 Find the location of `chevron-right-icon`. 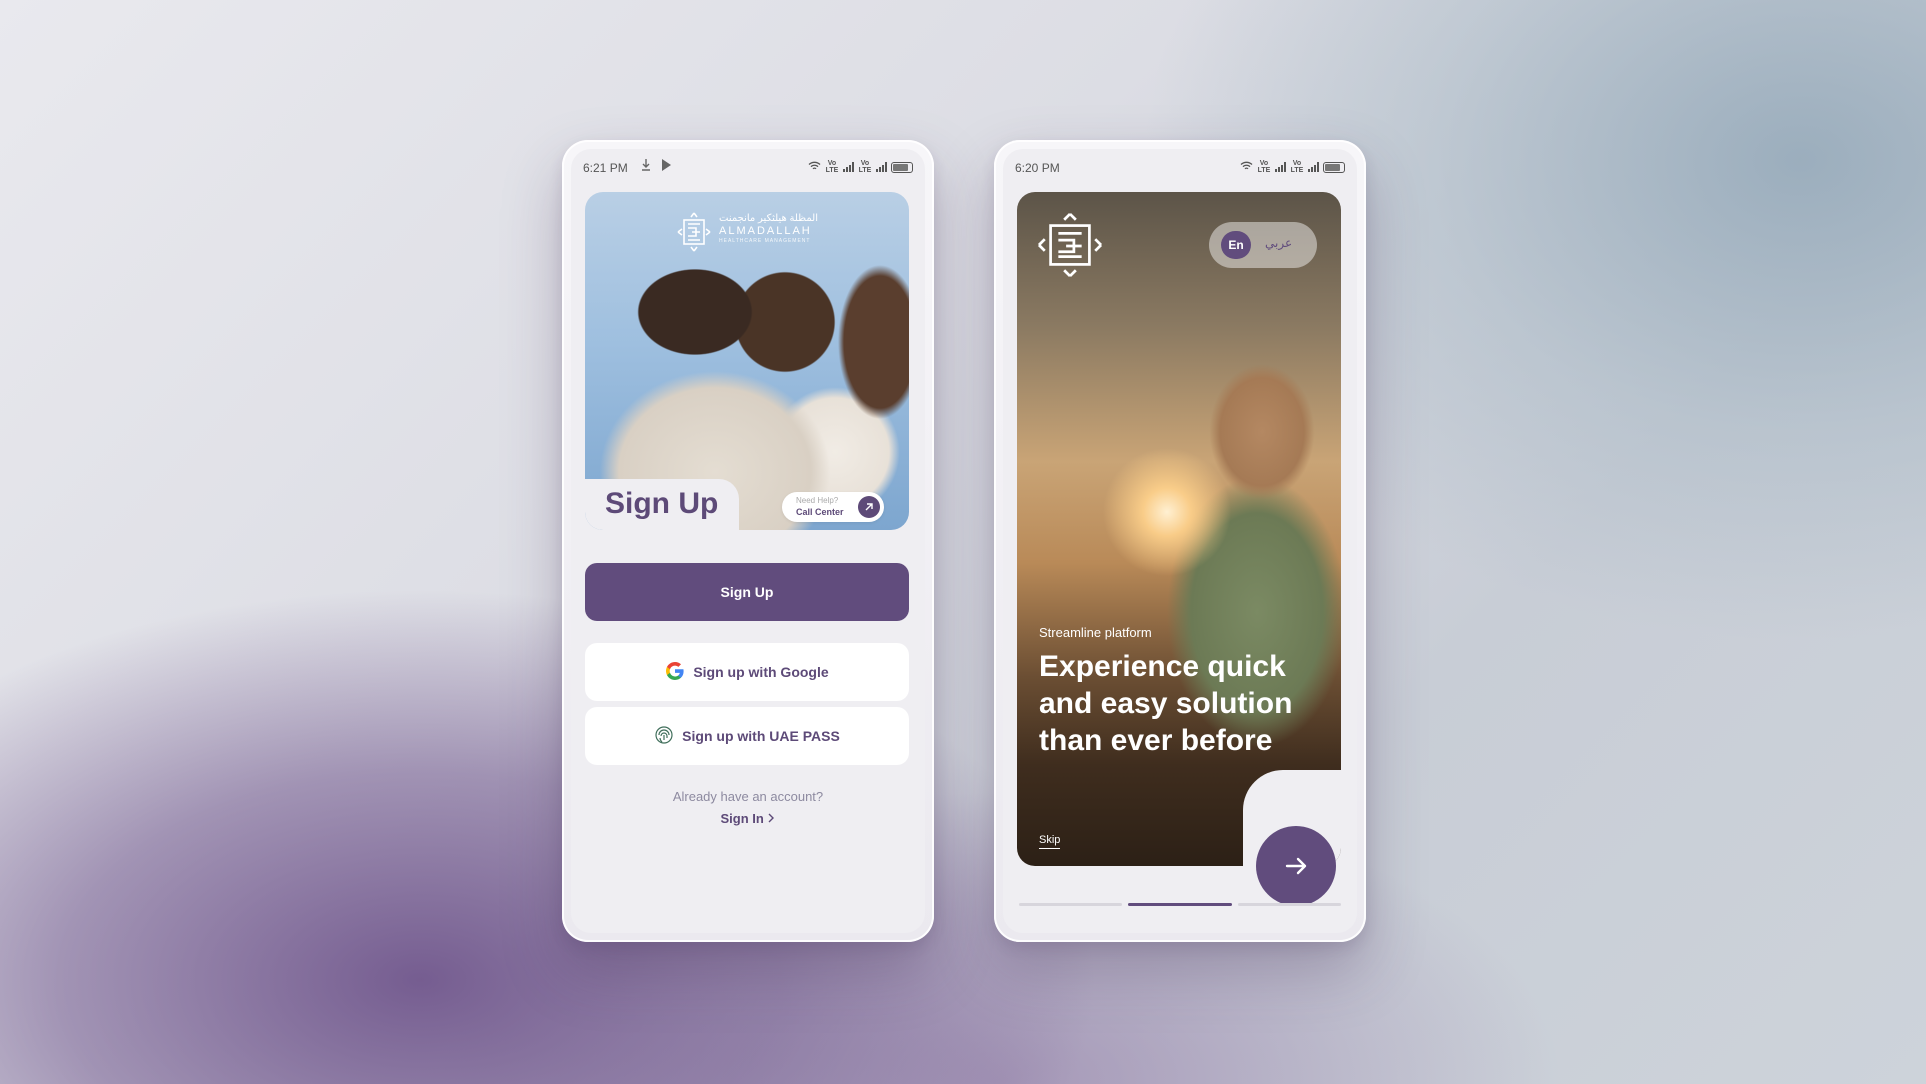

chevron-right-icon is located at coordinates (771, 818).